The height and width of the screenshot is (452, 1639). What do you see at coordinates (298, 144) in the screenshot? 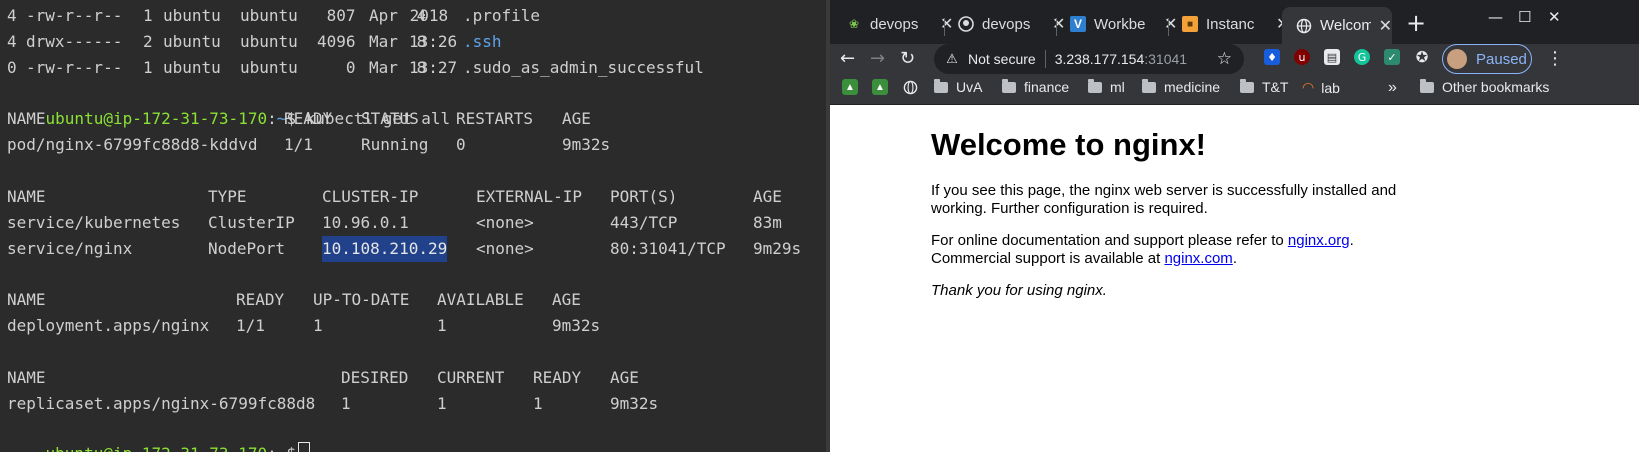
I see `table-cell: 1/1` at bounding box center [298, 144].